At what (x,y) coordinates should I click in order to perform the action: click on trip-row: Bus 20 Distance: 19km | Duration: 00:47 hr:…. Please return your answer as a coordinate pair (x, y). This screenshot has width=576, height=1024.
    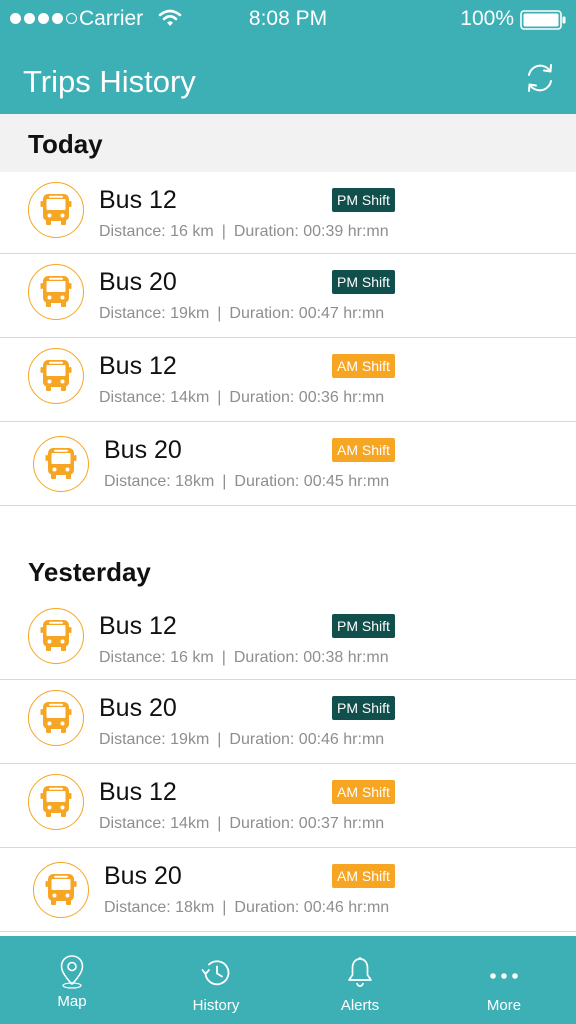
    Looking at the image, I should click on (288, 296).